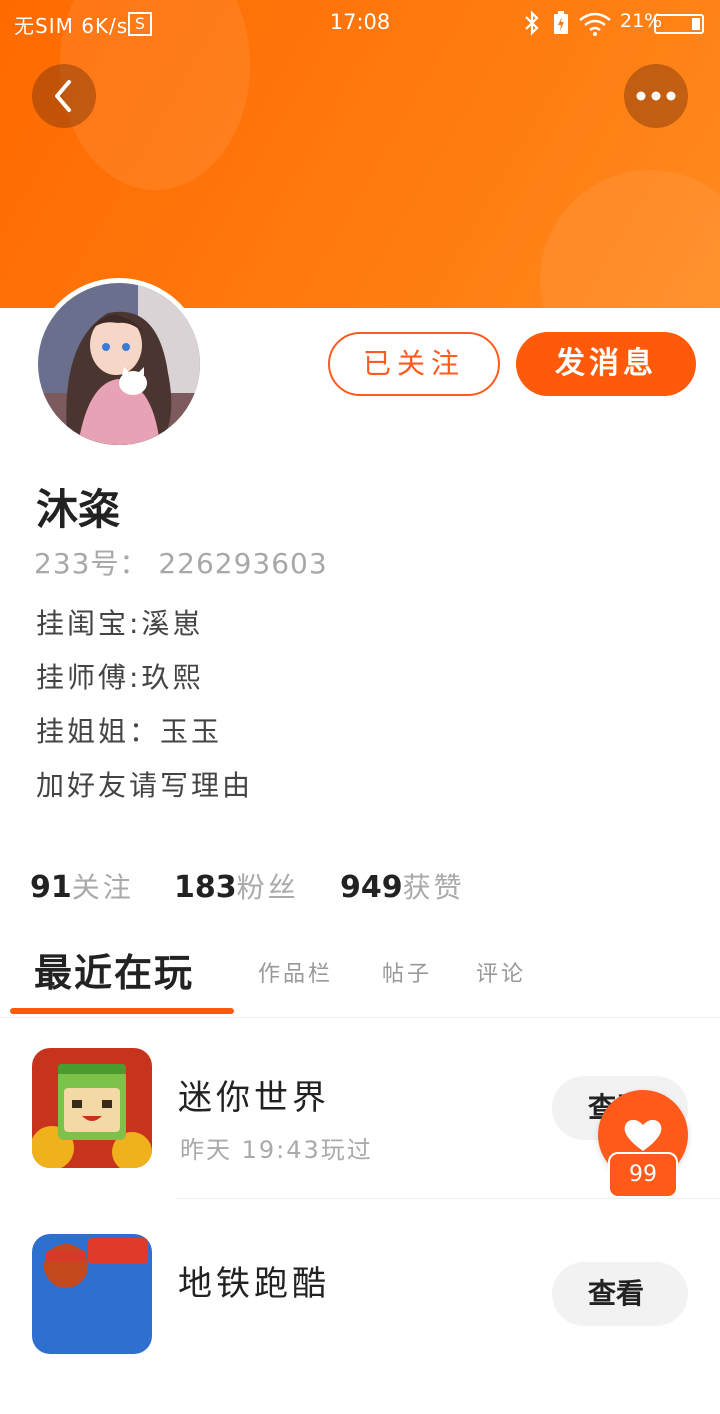  Describe the element at coordinates (129, 731) in the screenshot. I see `bio-line: 挂姐姐：玉玉` at that location.